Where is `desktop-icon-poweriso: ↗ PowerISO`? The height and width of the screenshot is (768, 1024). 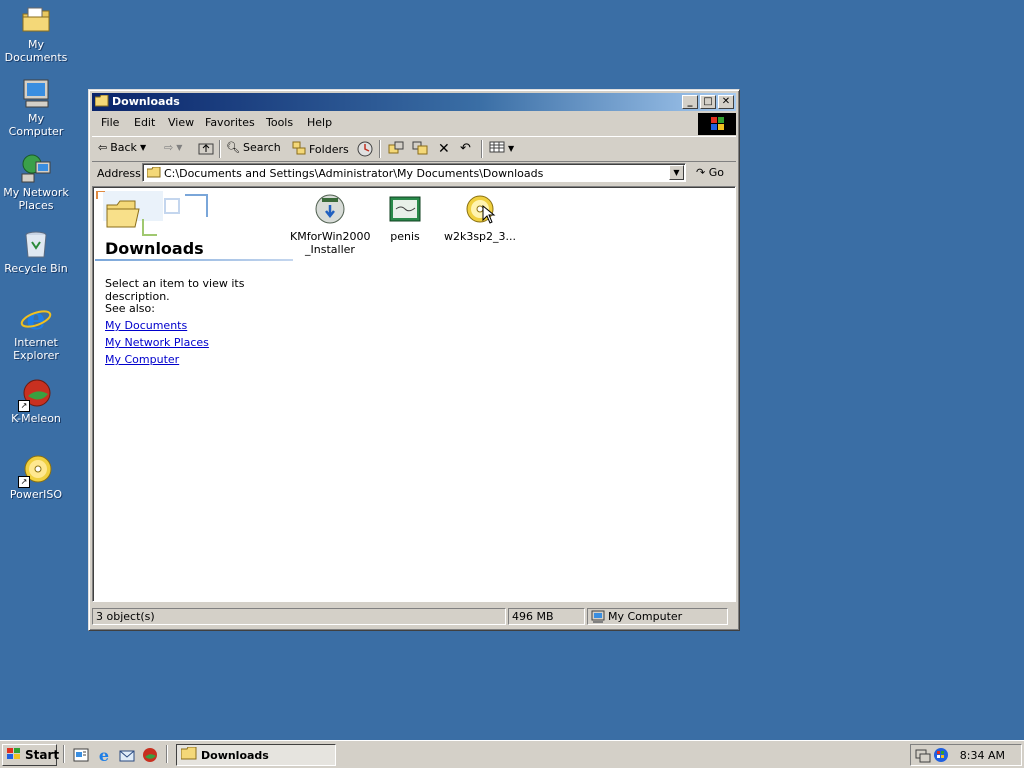
desktop-icon-poweriso: ↗ PowerISO is located at coordinates (36, 477).